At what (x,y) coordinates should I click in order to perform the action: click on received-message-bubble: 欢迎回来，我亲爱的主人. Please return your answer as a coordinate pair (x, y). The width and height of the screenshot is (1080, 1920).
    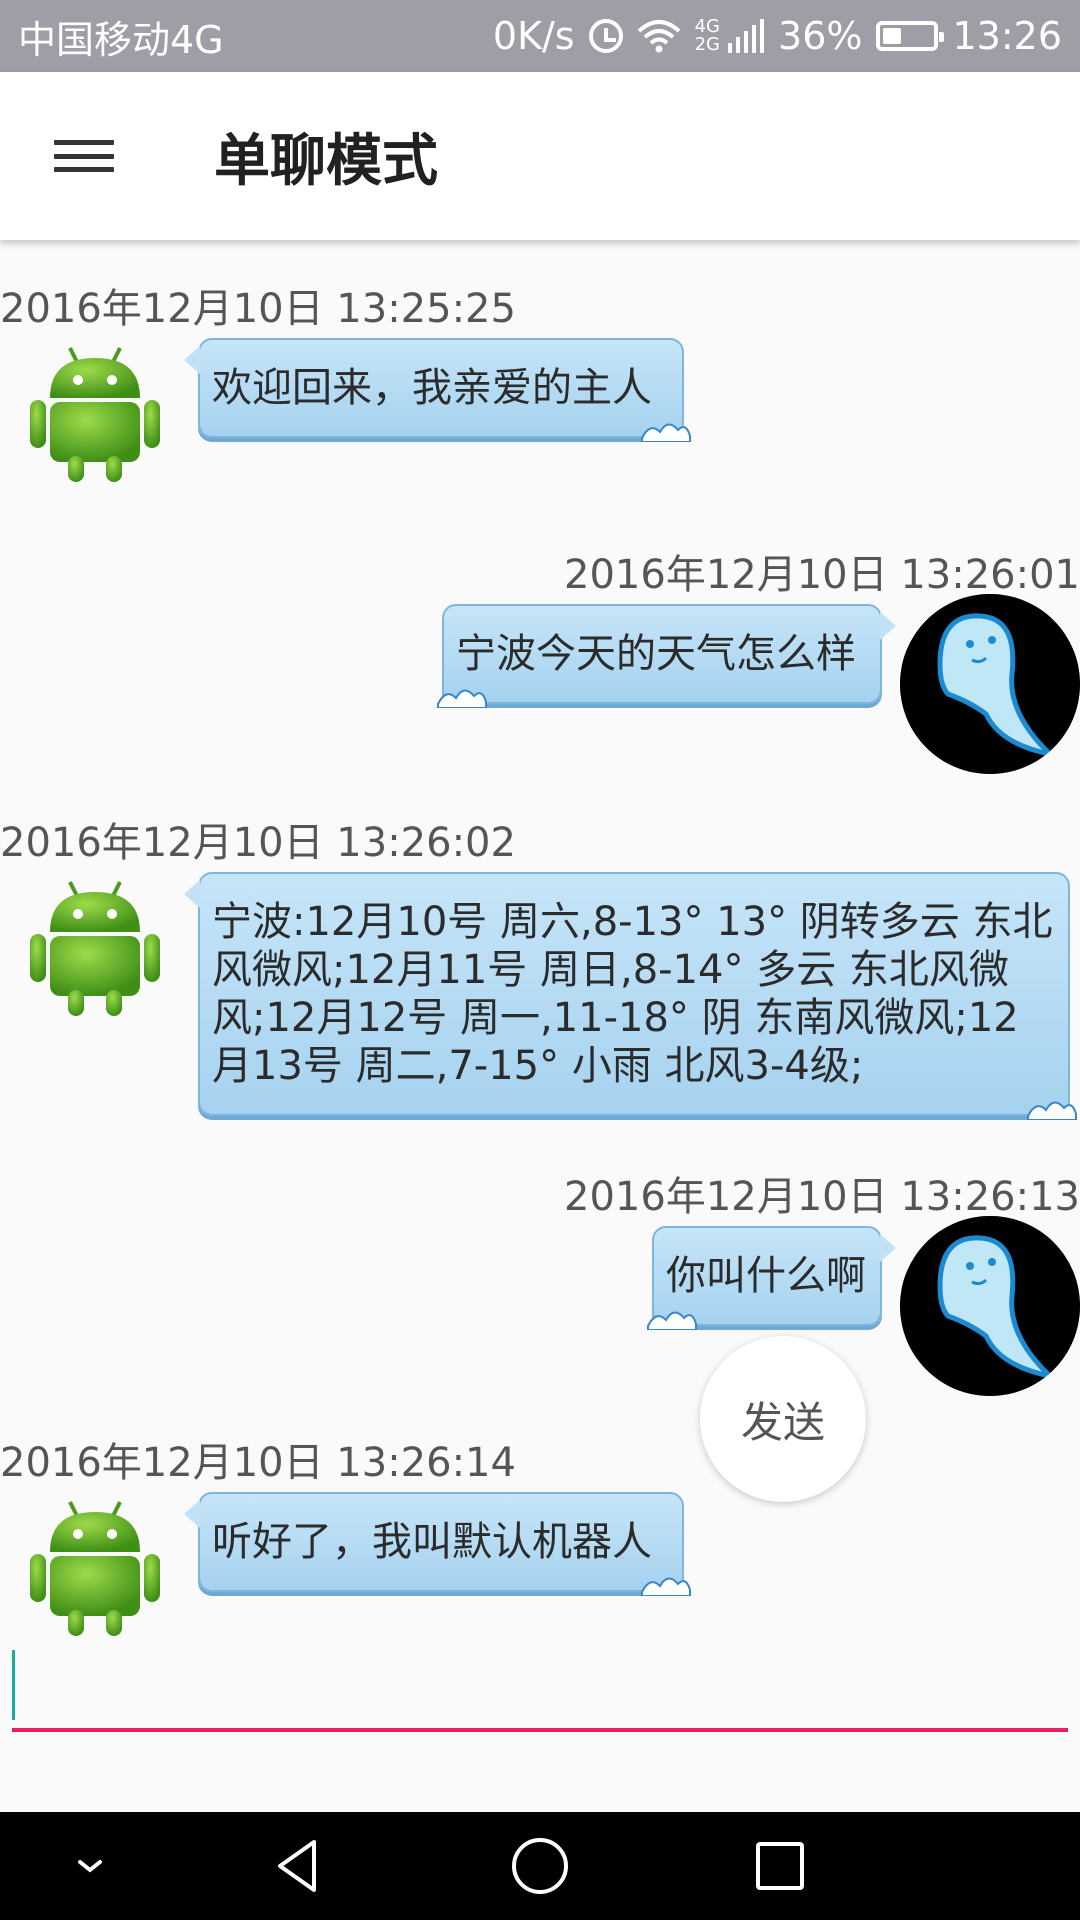
    Looking at the image, I should click on (437, 390).